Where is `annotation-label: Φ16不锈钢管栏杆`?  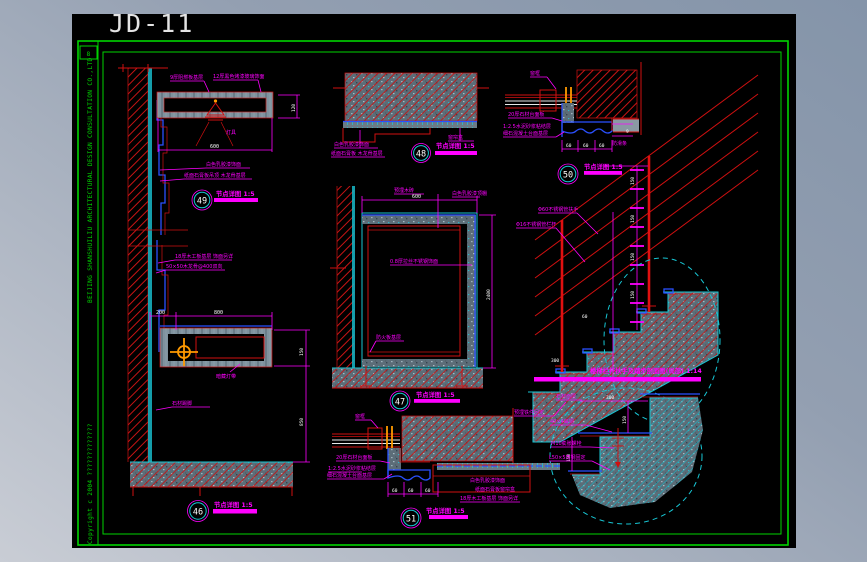
annotation-label: Φ16不锈钢管栏杆 is located at coordinates (536, 224).